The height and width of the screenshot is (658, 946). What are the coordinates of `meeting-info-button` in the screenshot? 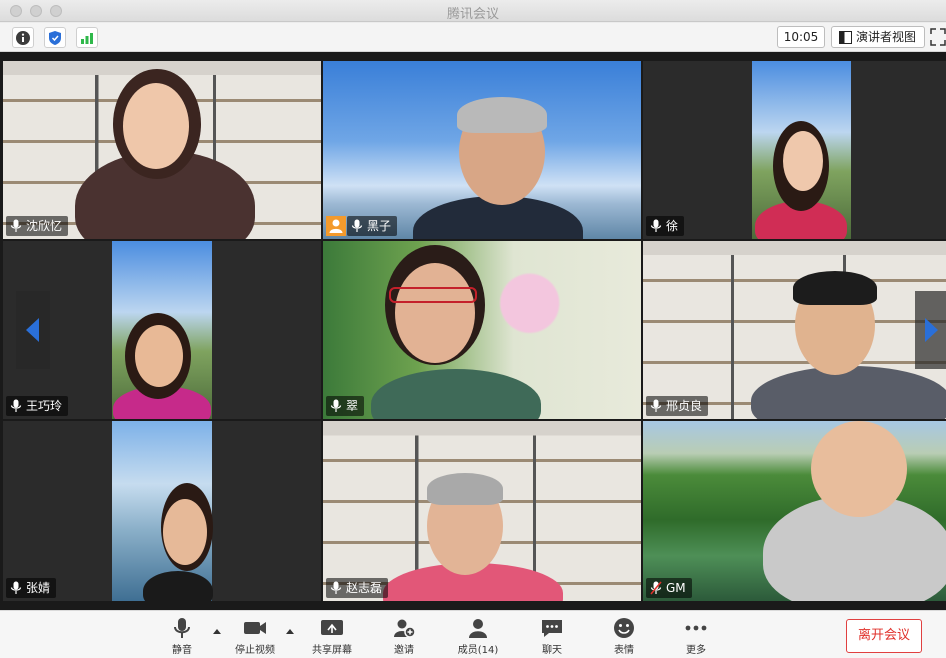 It's located at (23, 37).